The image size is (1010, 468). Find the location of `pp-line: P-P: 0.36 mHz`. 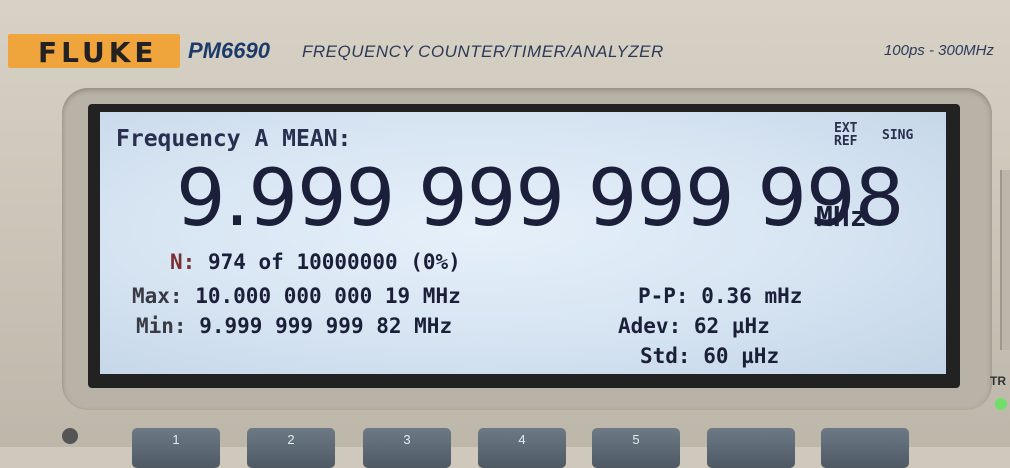

pp-line: P-P: 0.36 mHz is located at coordinates (720, 296).